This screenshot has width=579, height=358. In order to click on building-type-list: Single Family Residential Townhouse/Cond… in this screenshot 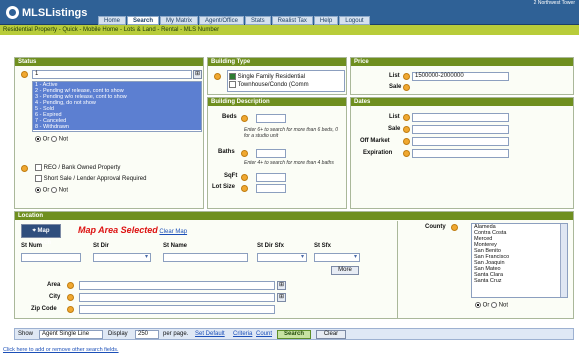, I will do `click(286, 81)`.